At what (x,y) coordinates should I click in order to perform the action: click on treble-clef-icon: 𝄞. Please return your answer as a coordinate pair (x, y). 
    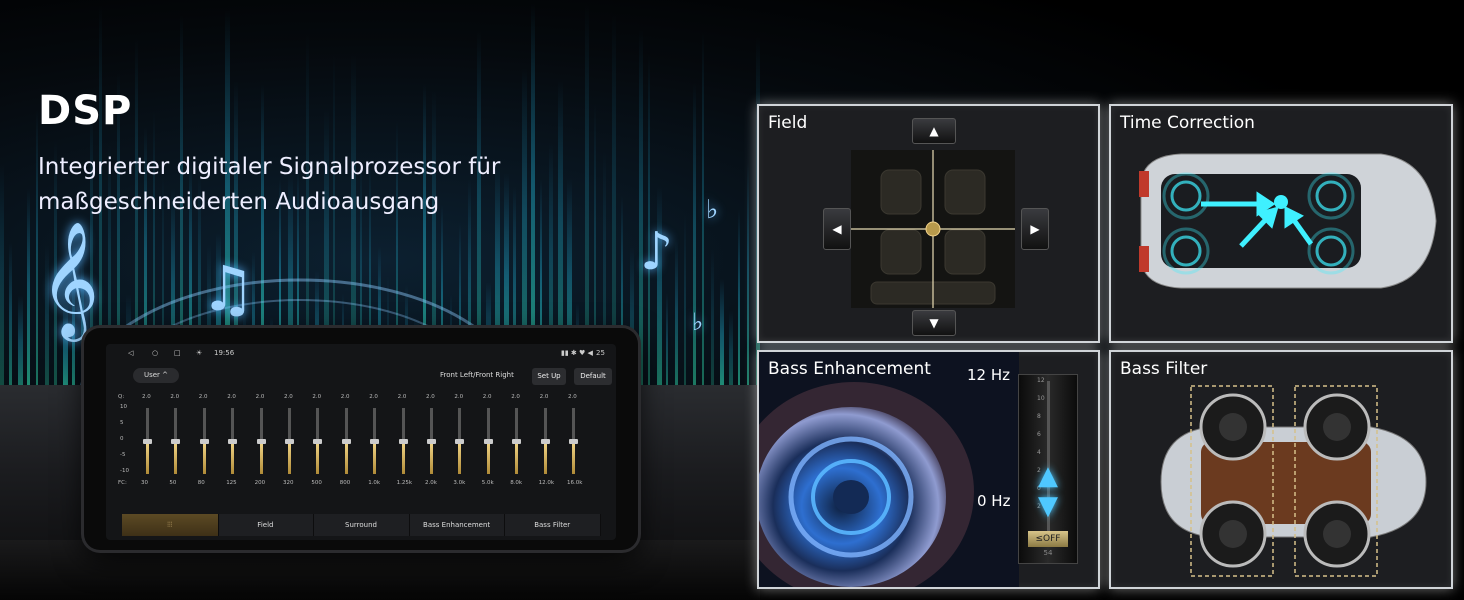
    Looking at the image, I should click on (70, 278).